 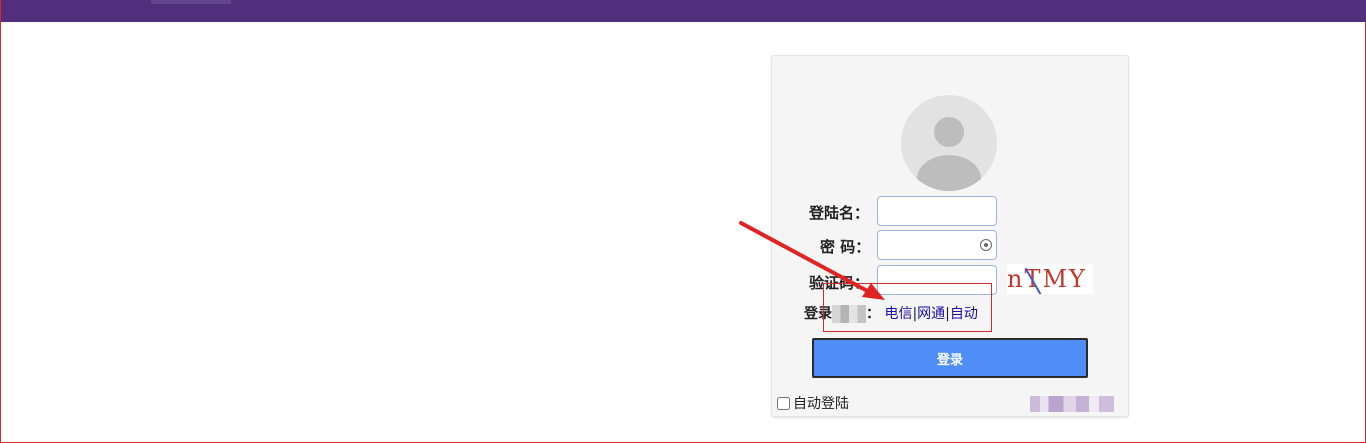 I want to click on avatar-body, so click(x=949, y=173).